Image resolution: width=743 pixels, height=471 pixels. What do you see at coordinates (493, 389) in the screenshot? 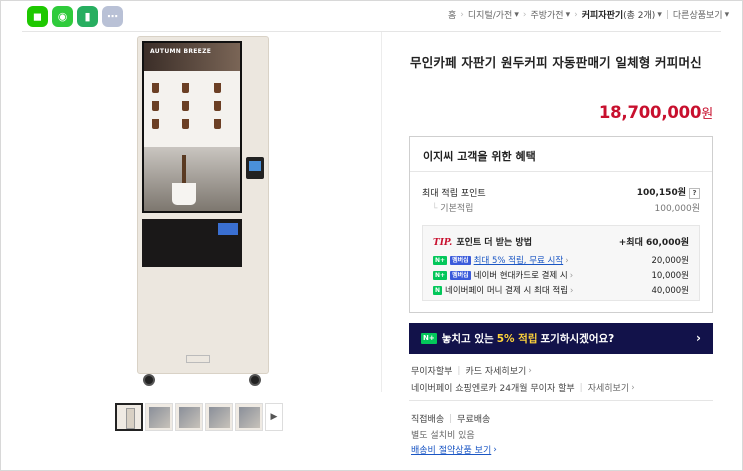
I see `npay-installment-text: 네이버페이 쇼핑엔로카 24개월 무이자 할부` at bounding box center [493, 389].